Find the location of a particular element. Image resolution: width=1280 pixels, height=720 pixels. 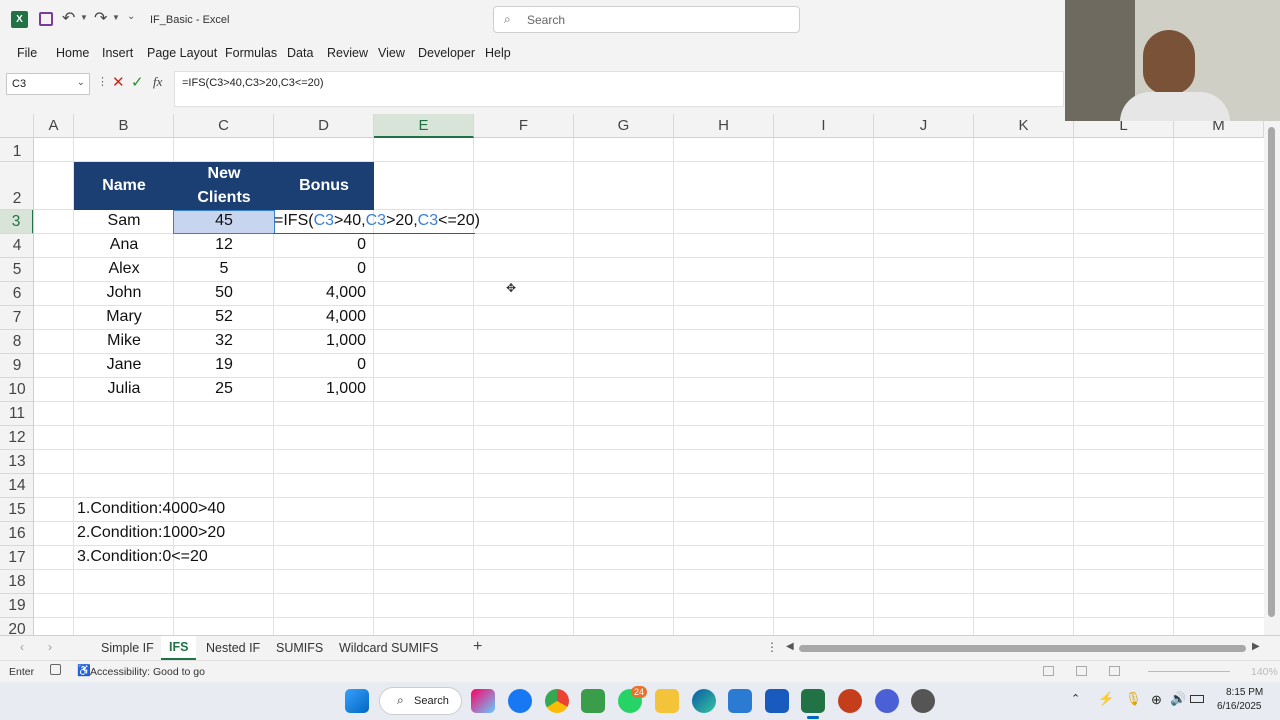

copilot-icon is located at coordinates (483, 701).